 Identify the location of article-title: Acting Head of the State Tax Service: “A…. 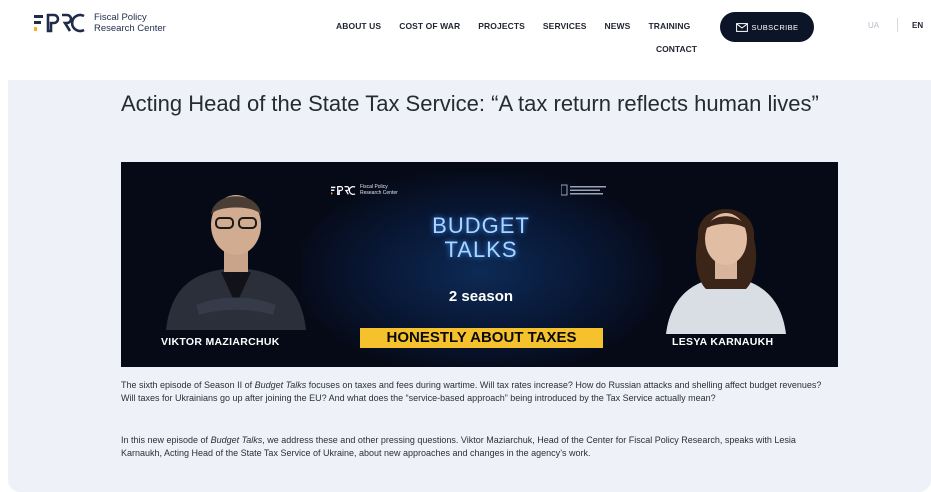
(470, 103).